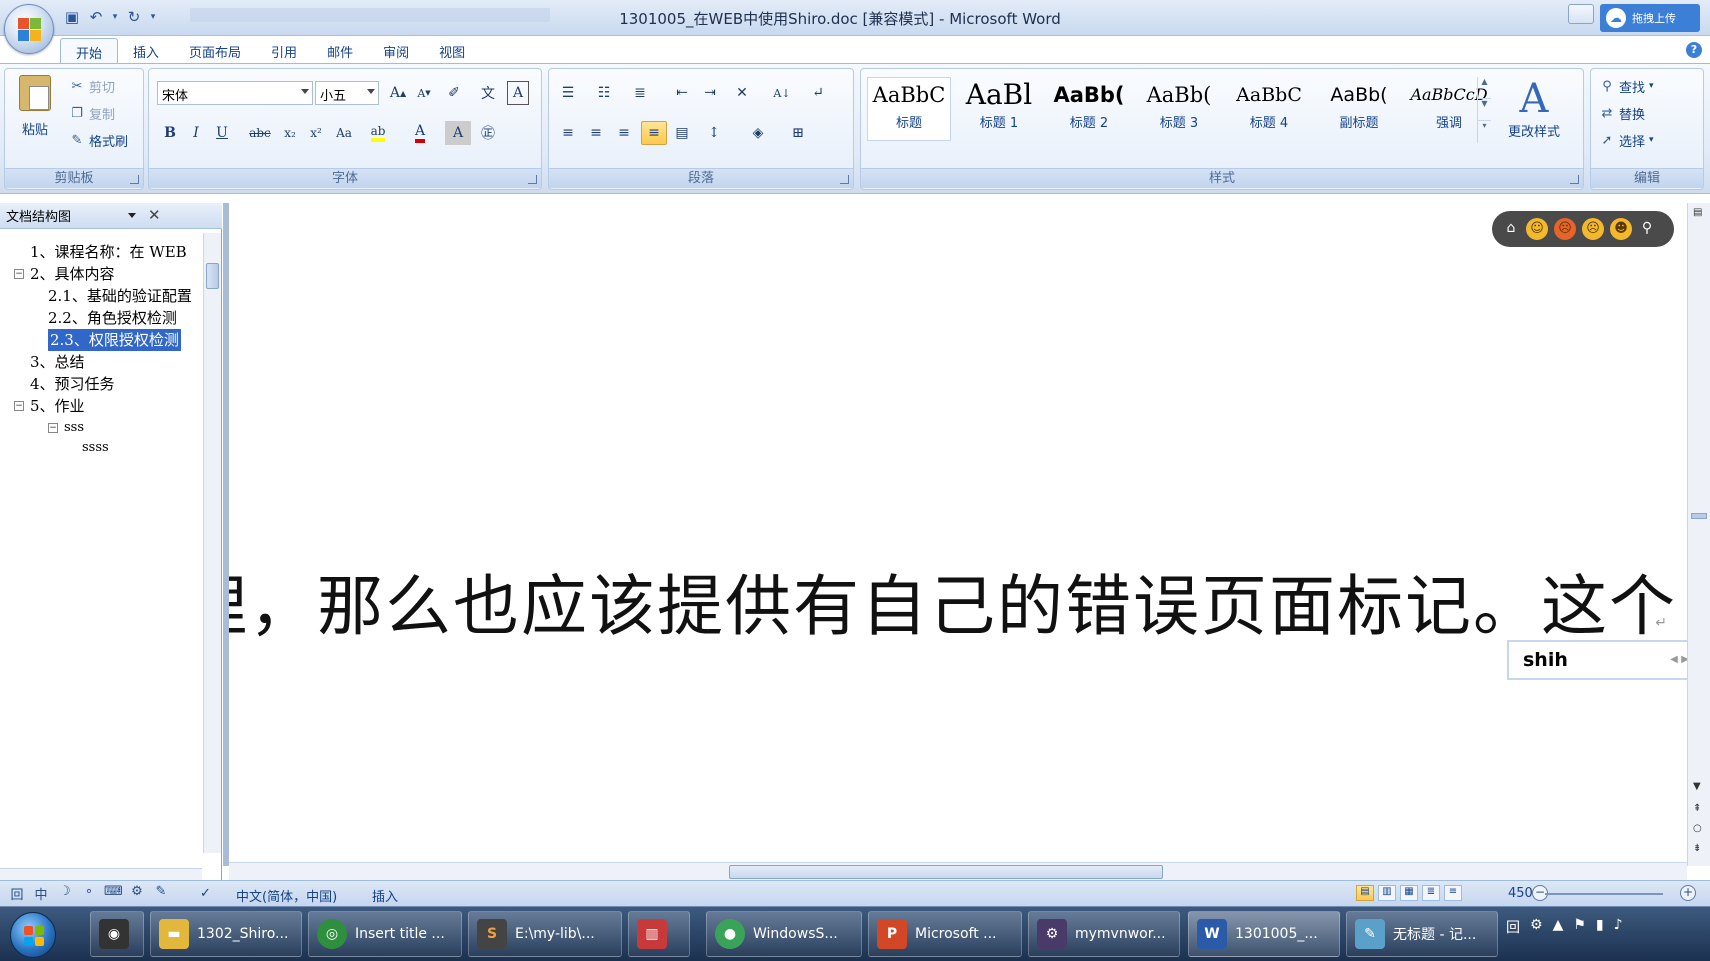 The width and height of the screenshot is (1710, 961). I want to click on network-icon: ▮, so click(1600, 927).